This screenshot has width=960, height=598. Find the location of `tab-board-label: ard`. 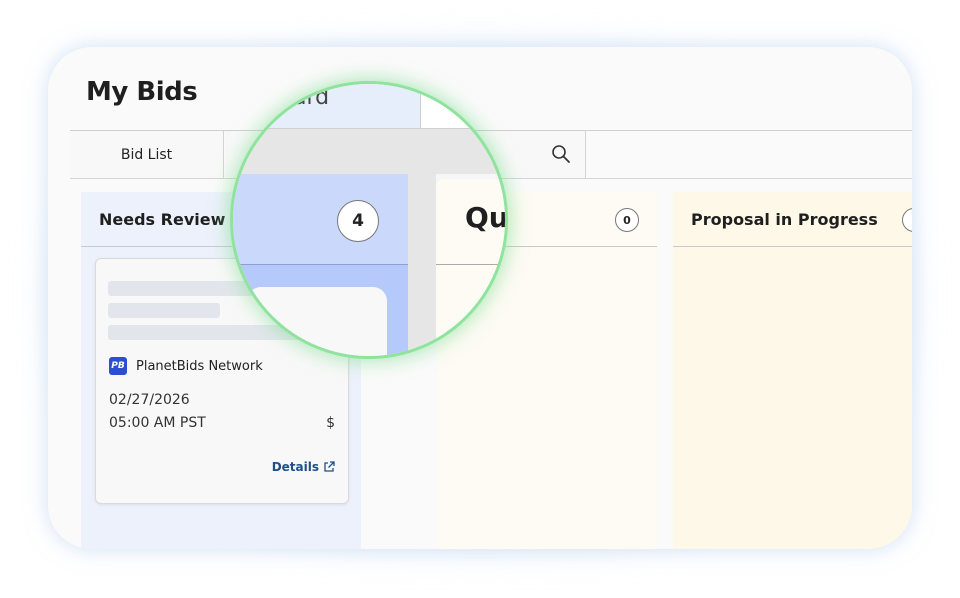

tab-board-label: ard is located at coordinates (311, 97).